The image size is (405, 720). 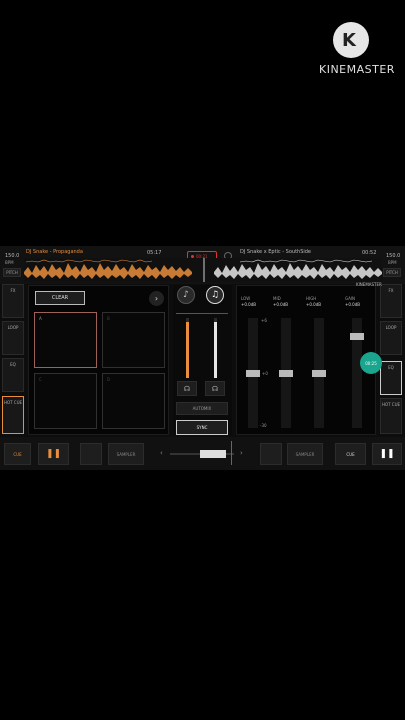 I want to click on deck-b-bpm: 150.0, so click(x=393, y=256).